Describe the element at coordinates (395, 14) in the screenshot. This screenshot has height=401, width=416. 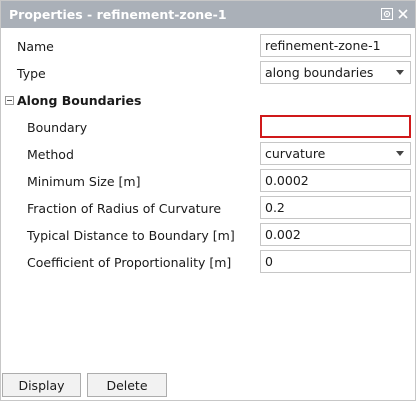
I see `titlebar-icons` at that location.